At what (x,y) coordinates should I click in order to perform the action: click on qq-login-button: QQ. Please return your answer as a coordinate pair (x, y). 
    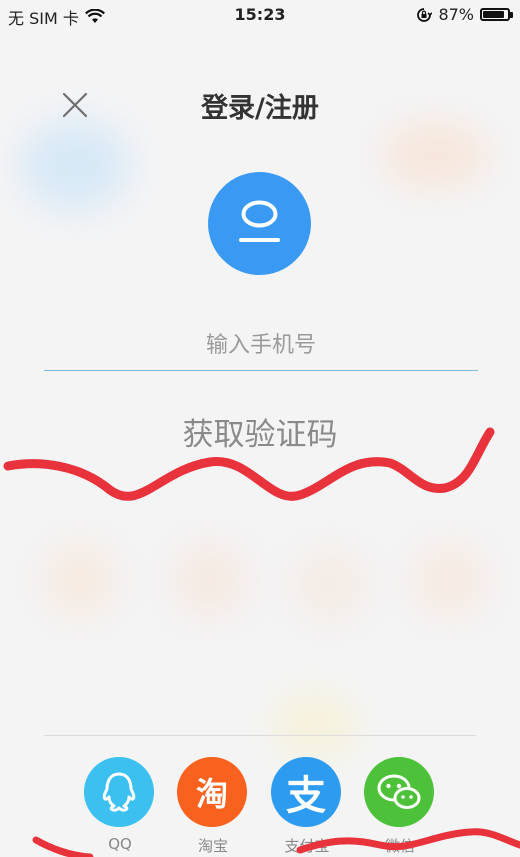
    Looking at the image, I should click on (120, 807).